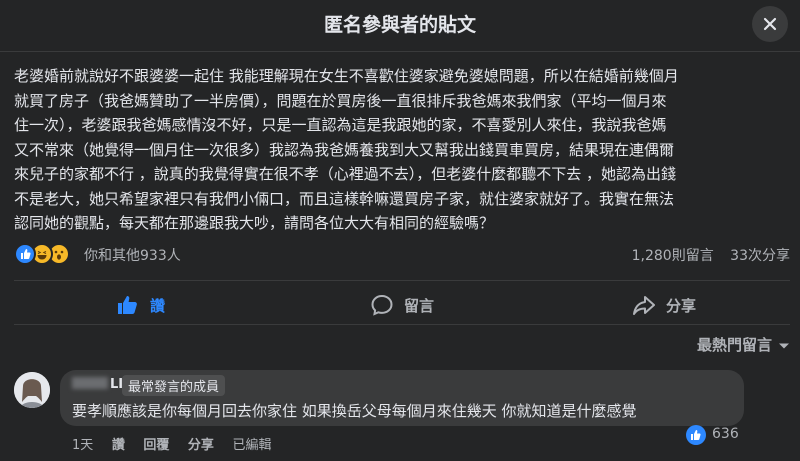 The height and width of the screenshot is (461, 800). Describe the element at coordinates (201, 445) in the screenshot. I see `comment-share-button: 分享` at that location.